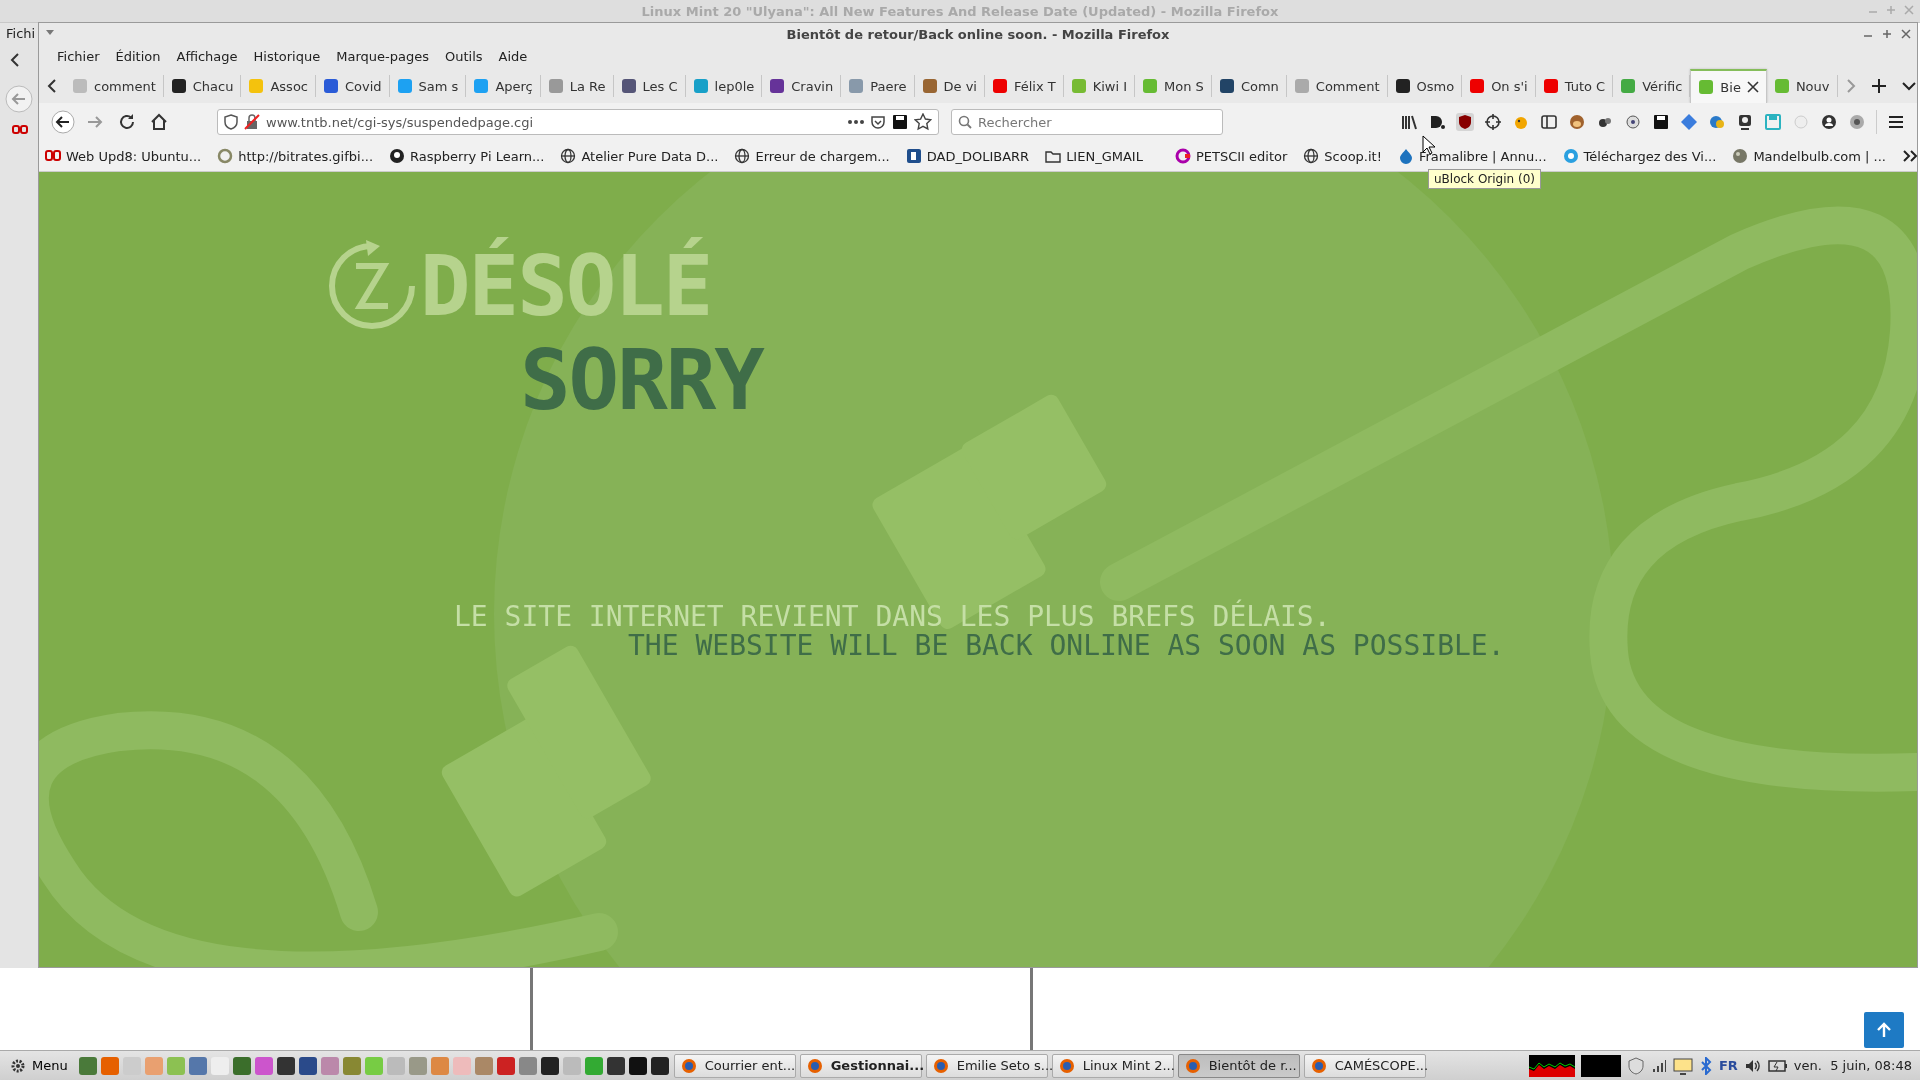 Image resolution: width=1920 pixels, height=1080 pixels. Describe the element at coordinates (1884, 1030) in the screenshot. I see `scroll-to-top-button` at that location.